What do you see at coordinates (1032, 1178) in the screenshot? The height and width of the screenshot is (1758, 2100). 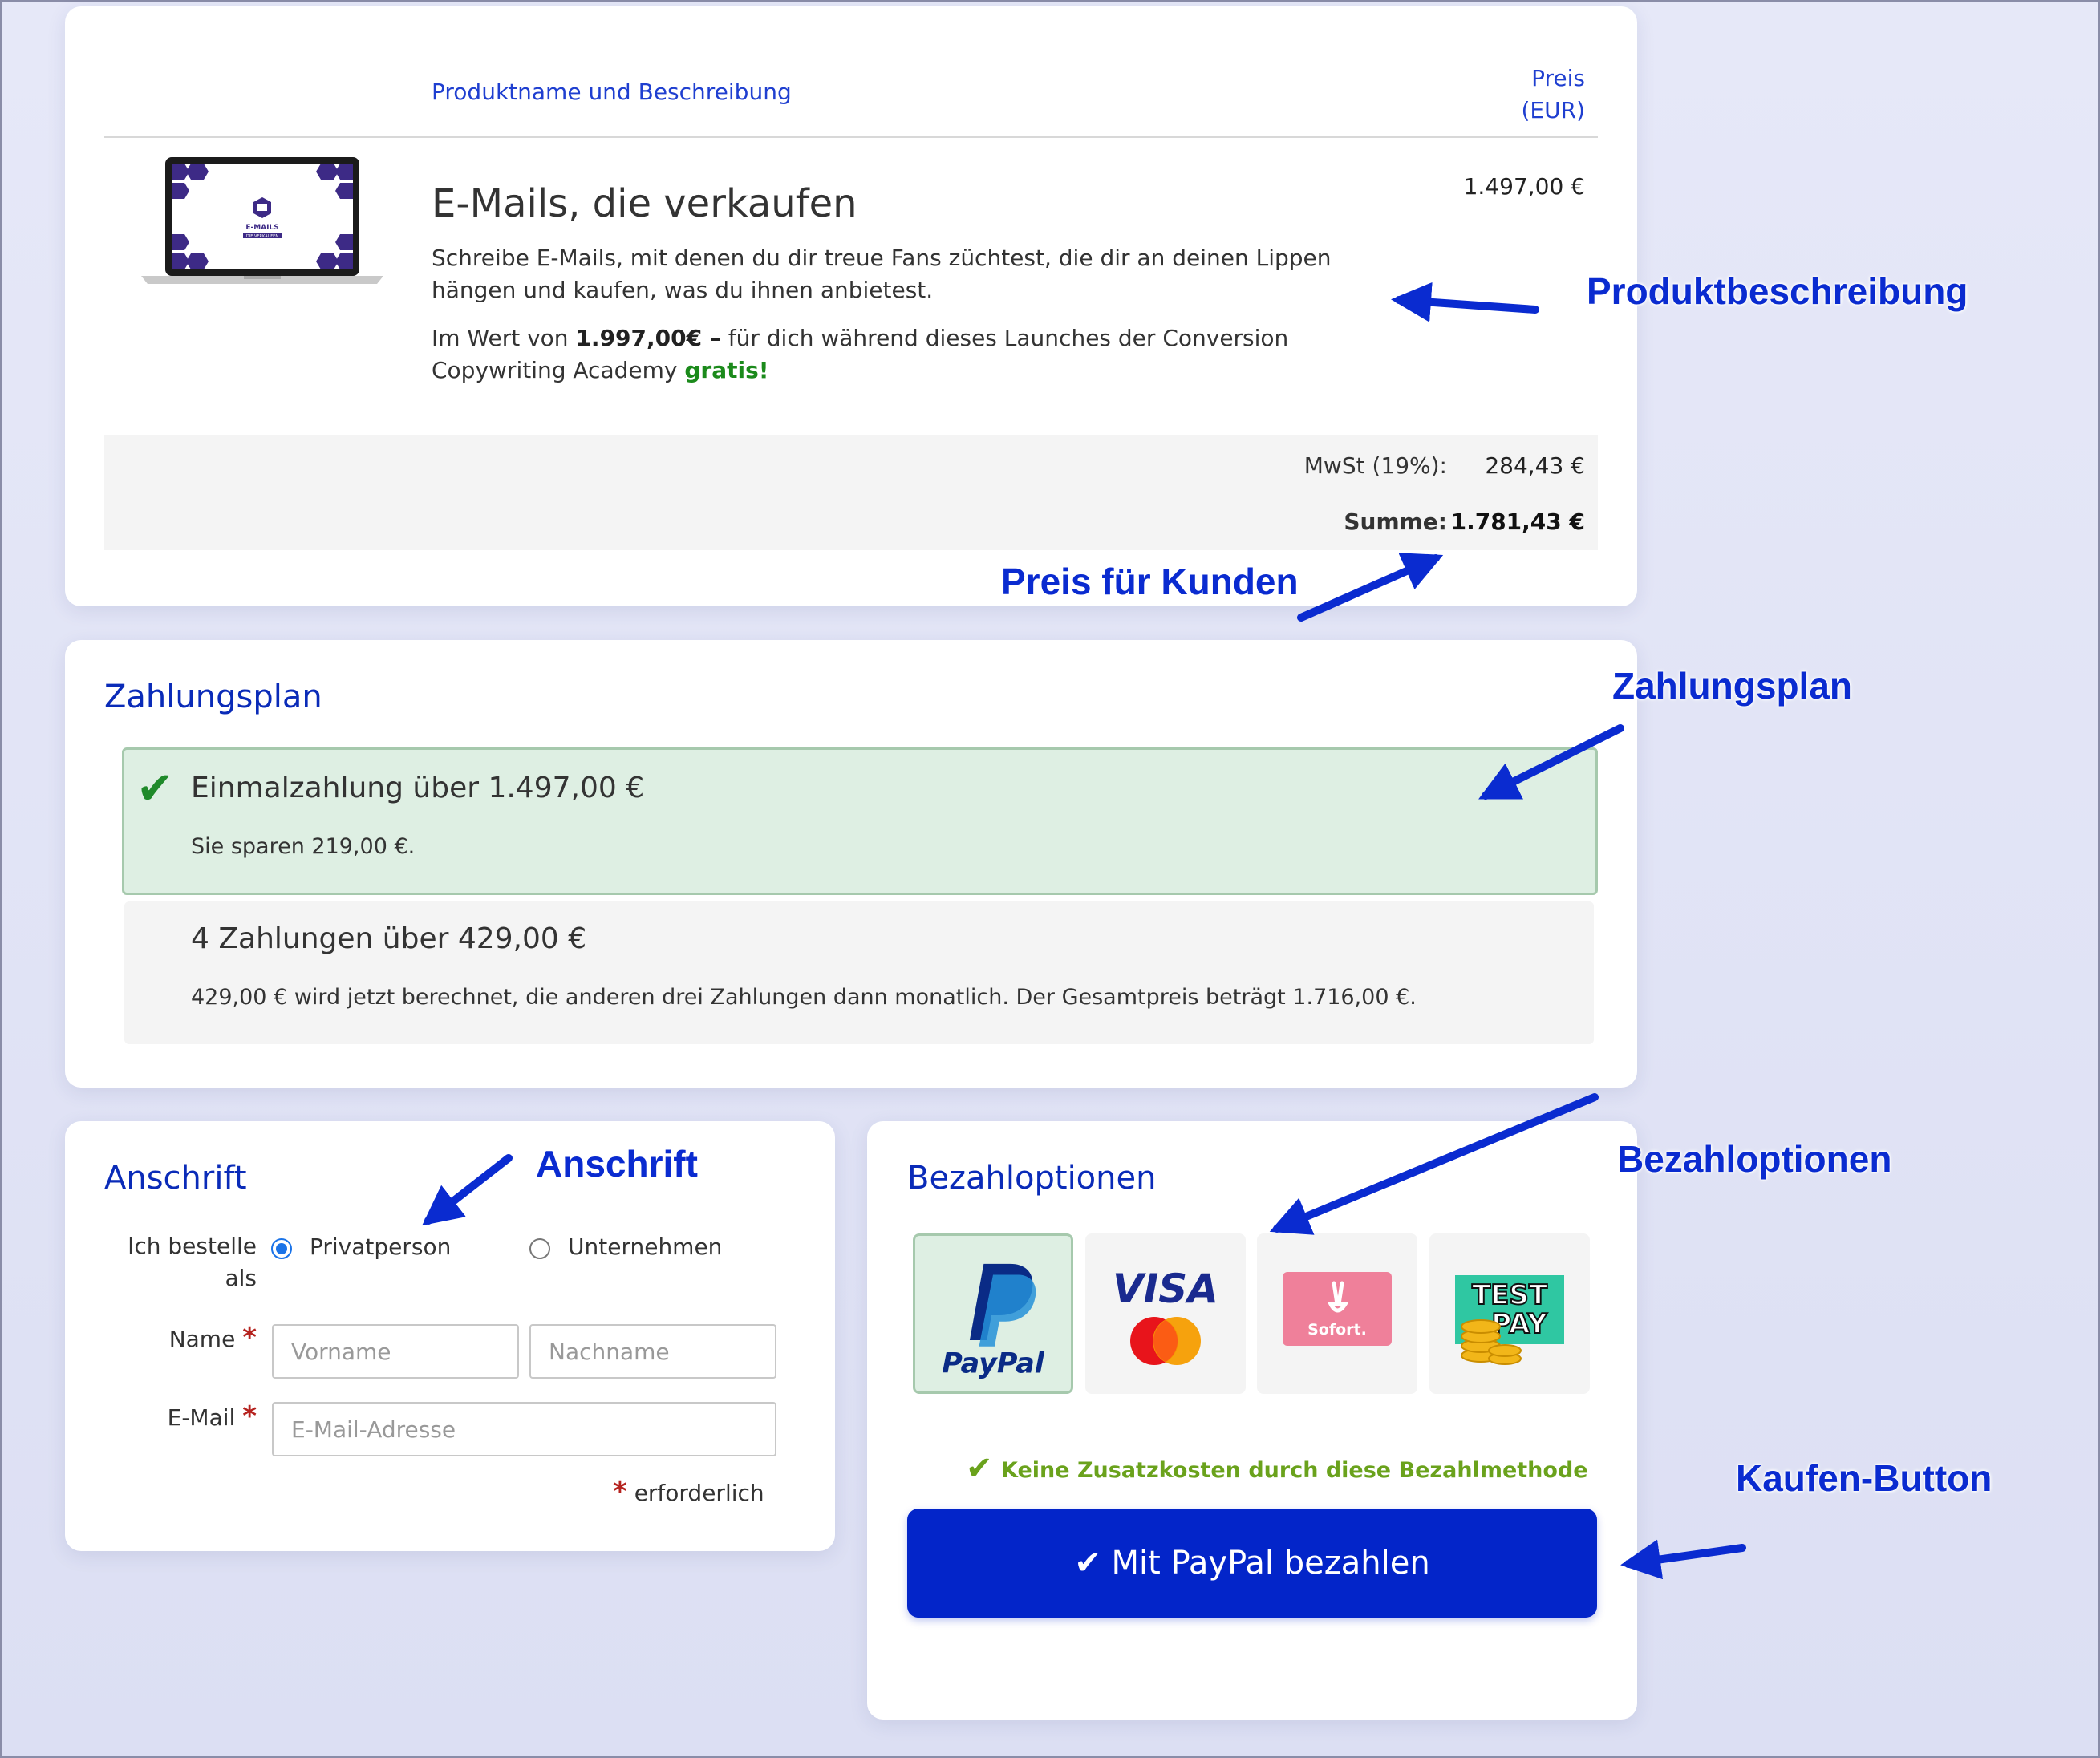 I see `payment-options-title: Bezahloptionen` at bounding box center [1032, 1178].